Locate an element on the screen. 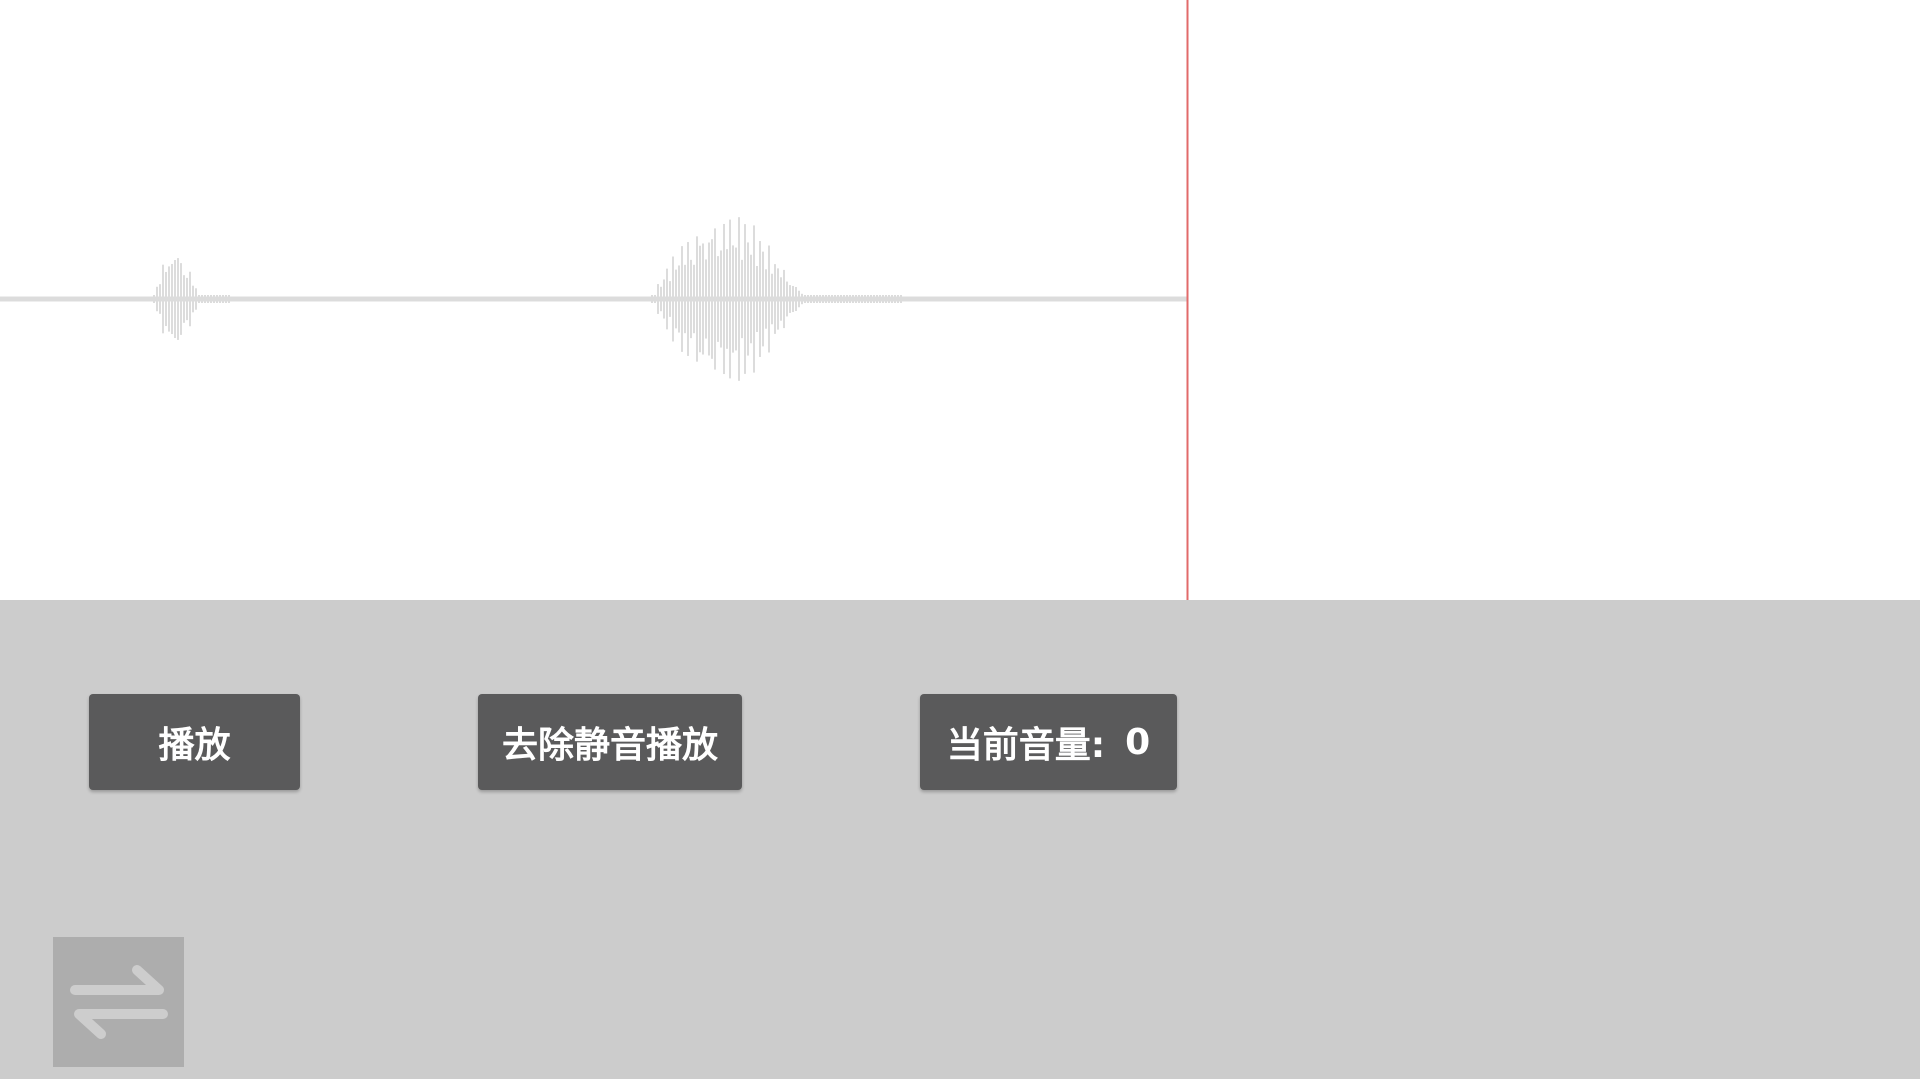  volume-label: 当前音量: is located at coordinates (1026, 745).